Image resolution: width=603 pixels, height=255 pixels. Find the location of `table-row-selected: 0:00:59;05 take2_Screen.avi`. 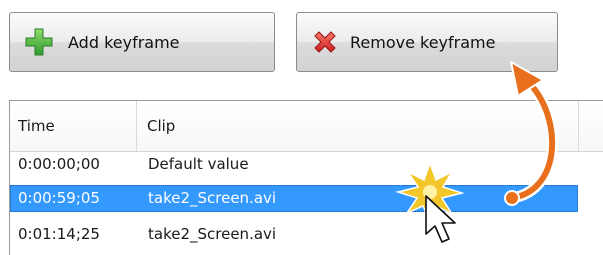

table-row-selected: 0:00:59;05 take2_Screen.avi is located at coordinates (294, 198).